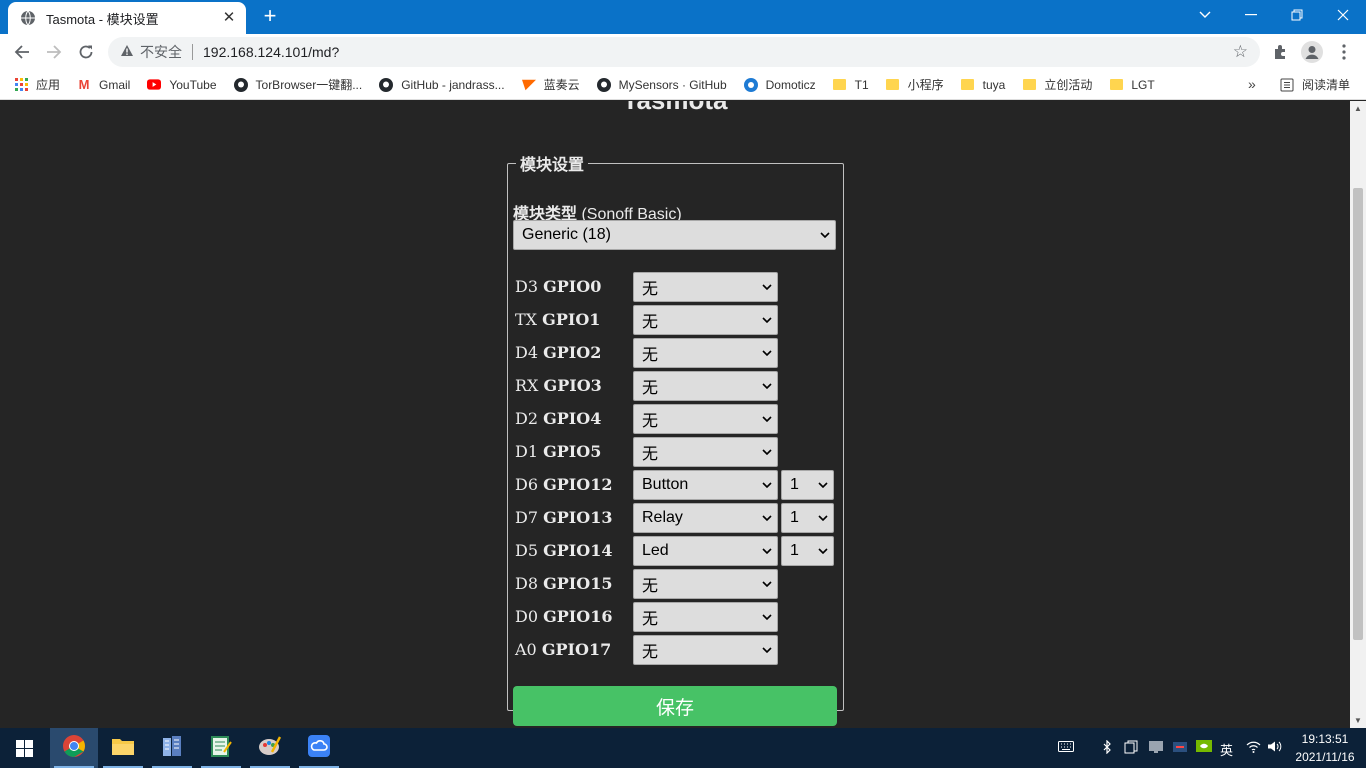 The width and height of the screenshot is (1366, 768). What do you see at coordinates (1343, 15) in the screenshot?
I see `close-window-icon` at bounding box center [1343, 15].